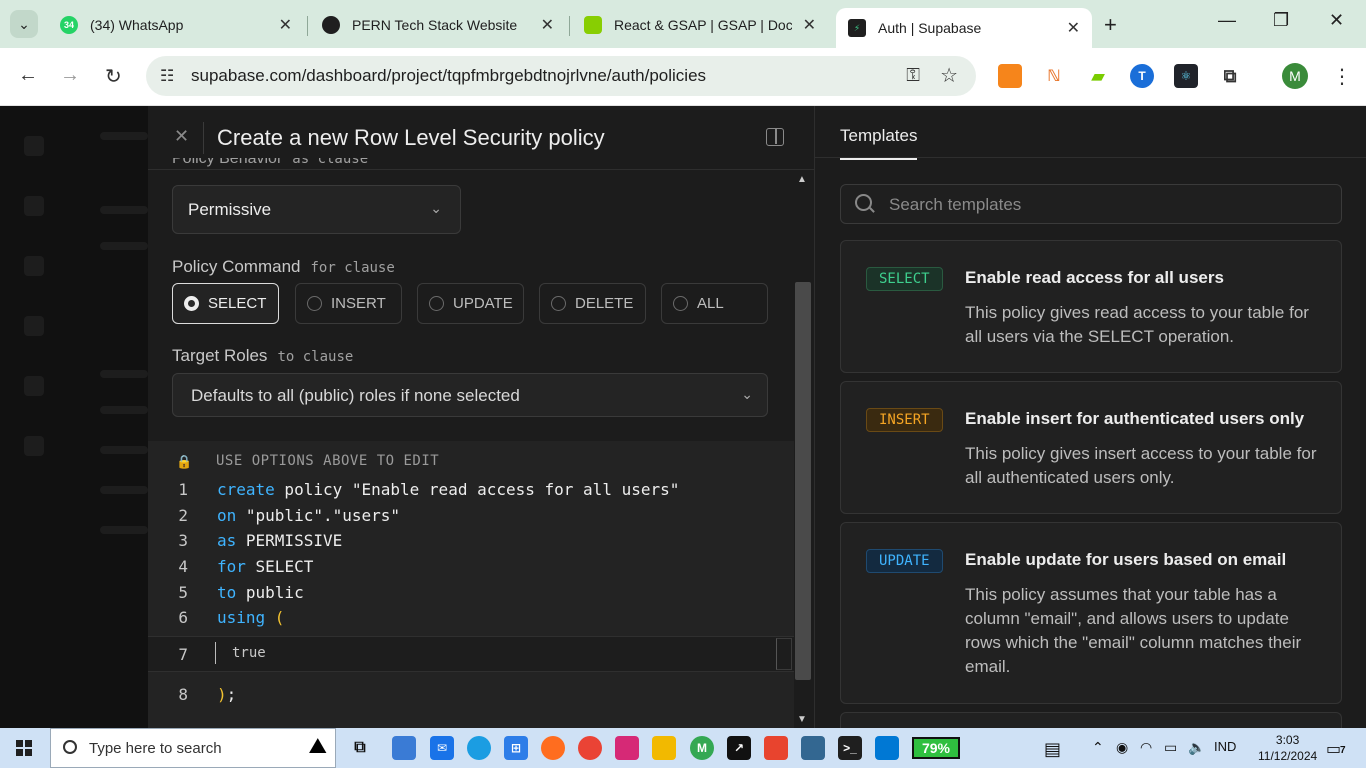  I want to click on tab-gsap-docs: React & GSAP | GSAP | Docs & ✕, so click(700, 25).